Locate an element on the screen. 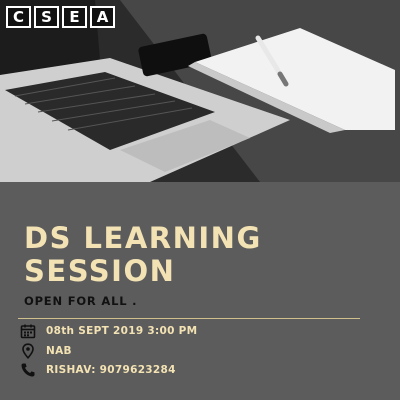  venue-text: NAB is located at coordinates (59, 351).